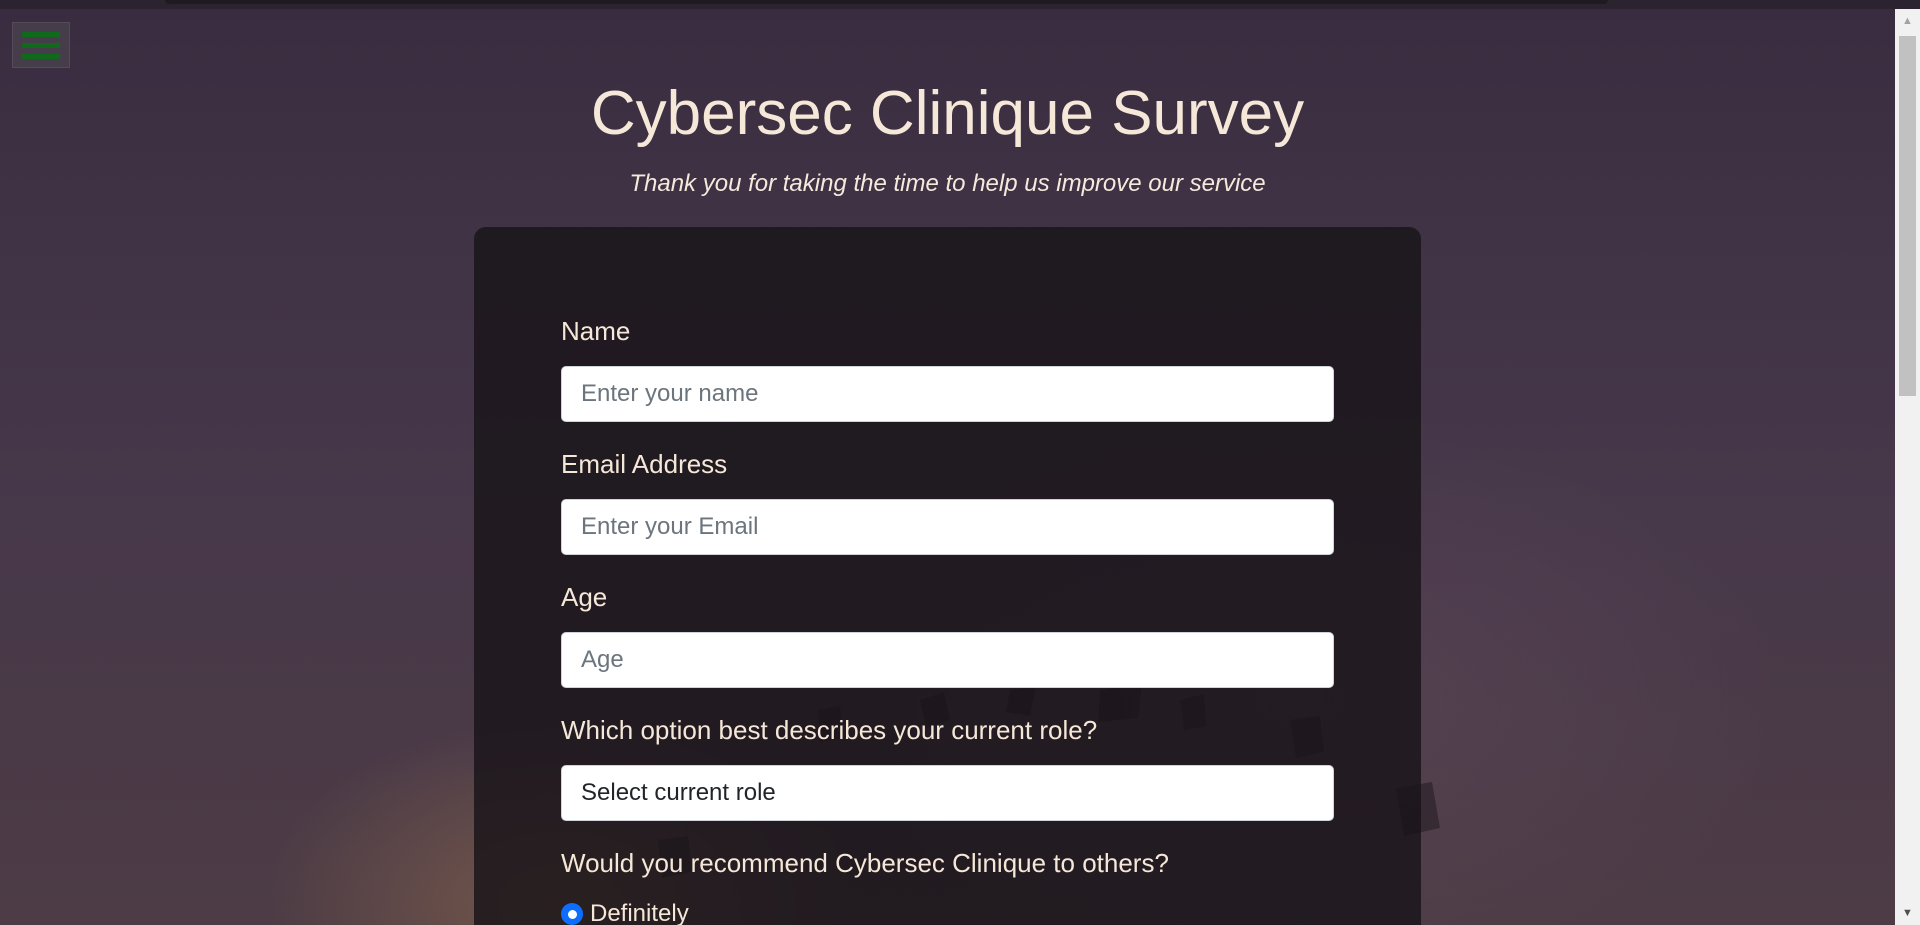 This screenshot has width=1920, height=925. I want to click on radio-button-checked, so click(572, 914).